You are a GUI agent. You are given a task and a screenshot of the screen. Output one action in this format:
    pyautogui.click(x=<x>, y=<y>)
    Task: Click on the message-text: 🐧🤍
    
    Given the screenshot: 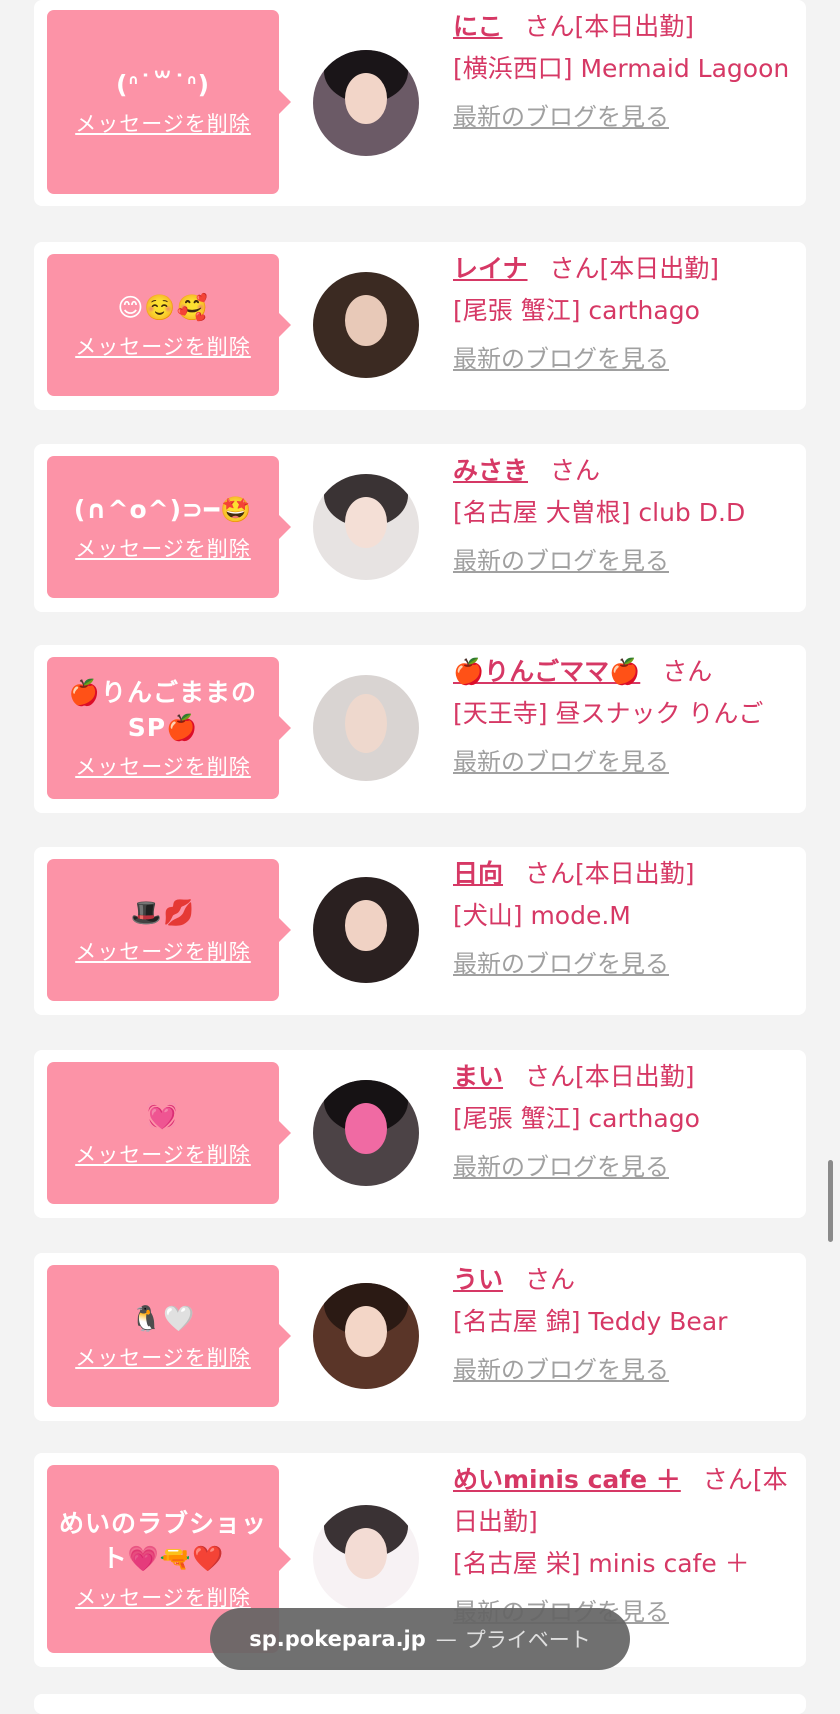 What is the action you would take?
    pyautogui.click(x=163, y=1318)
    